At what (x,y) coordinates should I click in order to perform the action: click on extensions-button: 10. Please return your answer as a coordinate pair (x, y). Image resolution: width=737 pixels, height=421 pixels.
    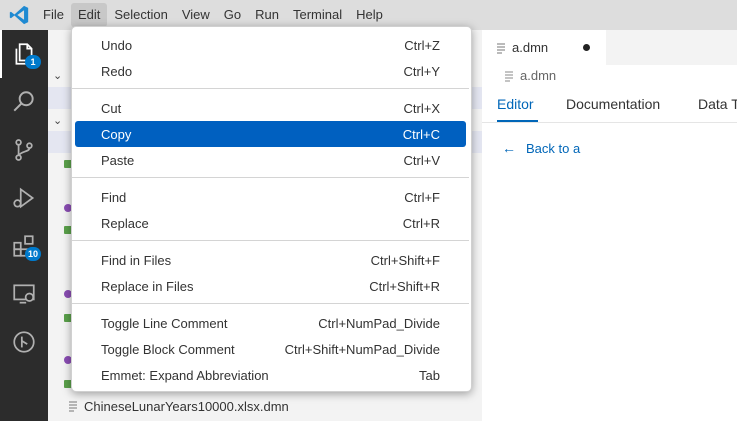
    Looking at the image, I should click on (24, 246).